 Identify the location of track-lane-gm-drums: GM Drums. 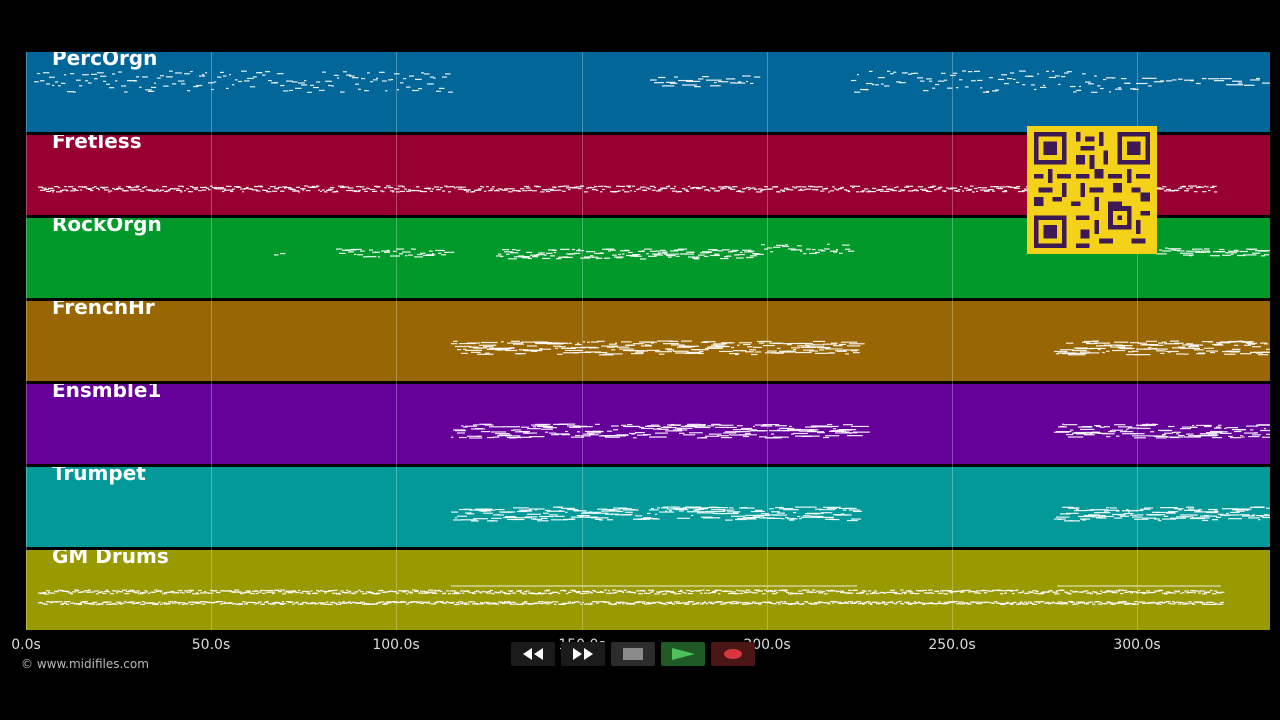
(648, 590).